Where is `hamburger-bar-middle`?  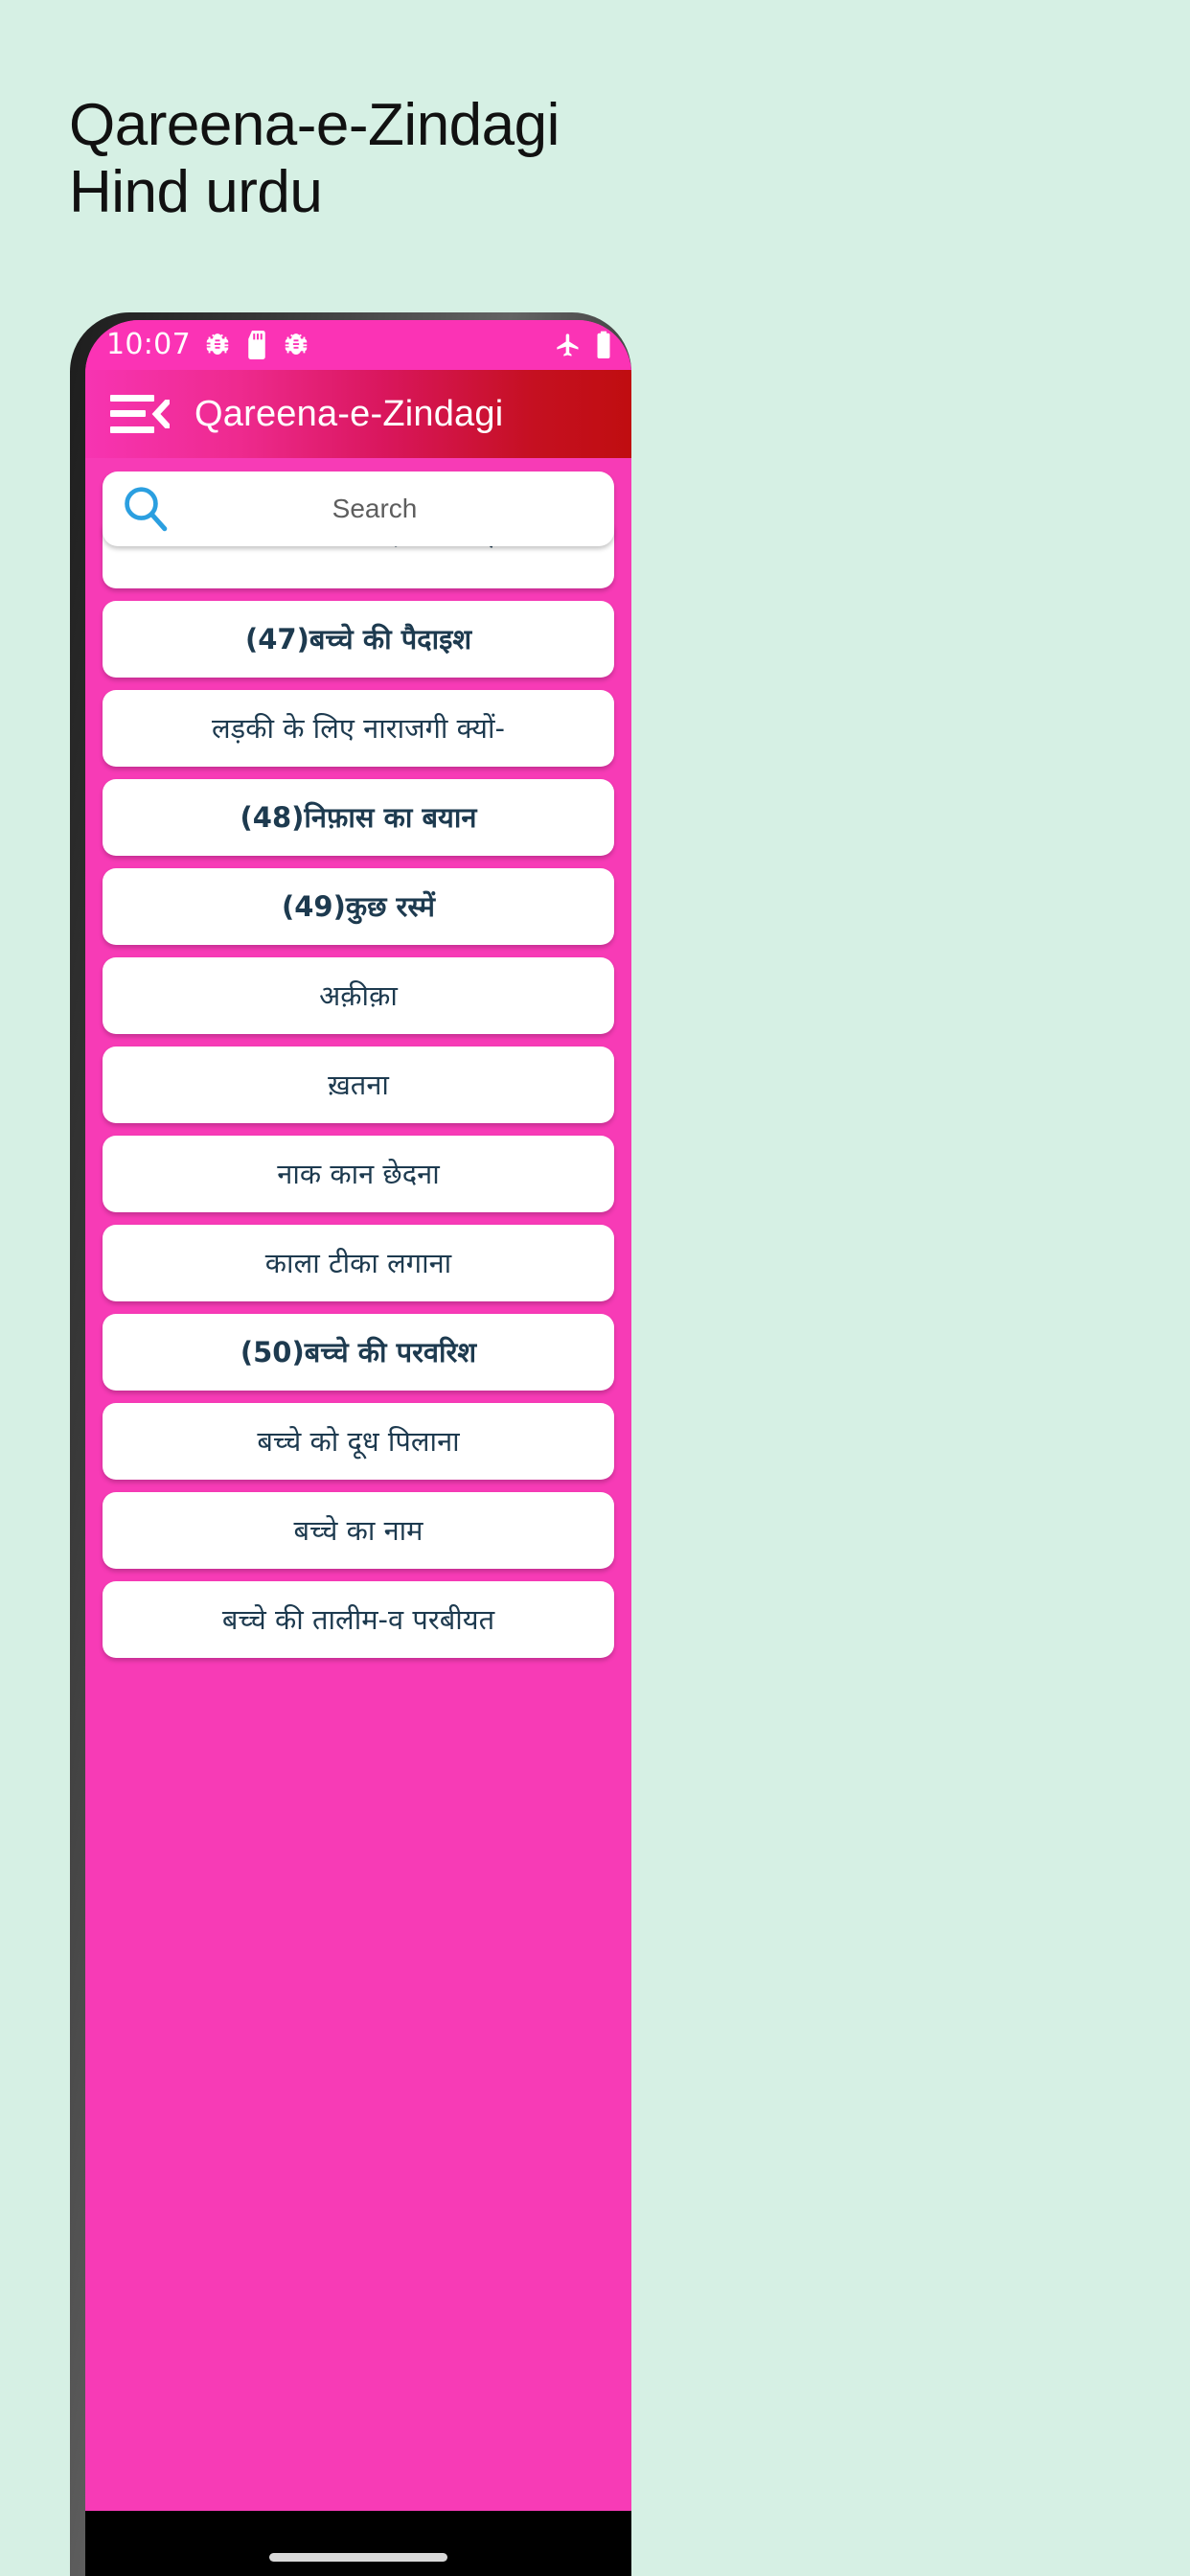
hamburger-bar-middle is located at coordinates (128, 413).